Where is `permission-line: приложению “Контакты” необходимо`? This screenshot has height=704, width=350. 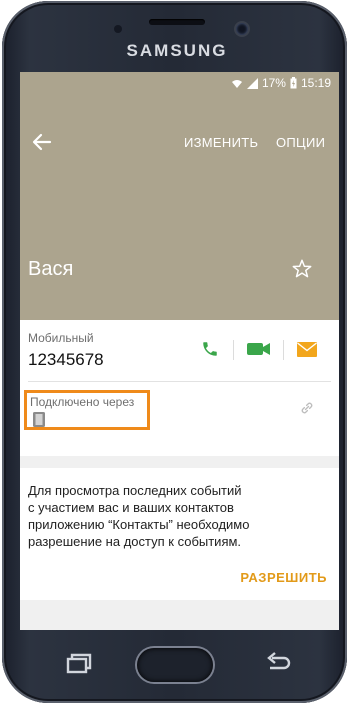 permission-line: приложению “Контакты” необходимо is located at coordinates (139, 524).